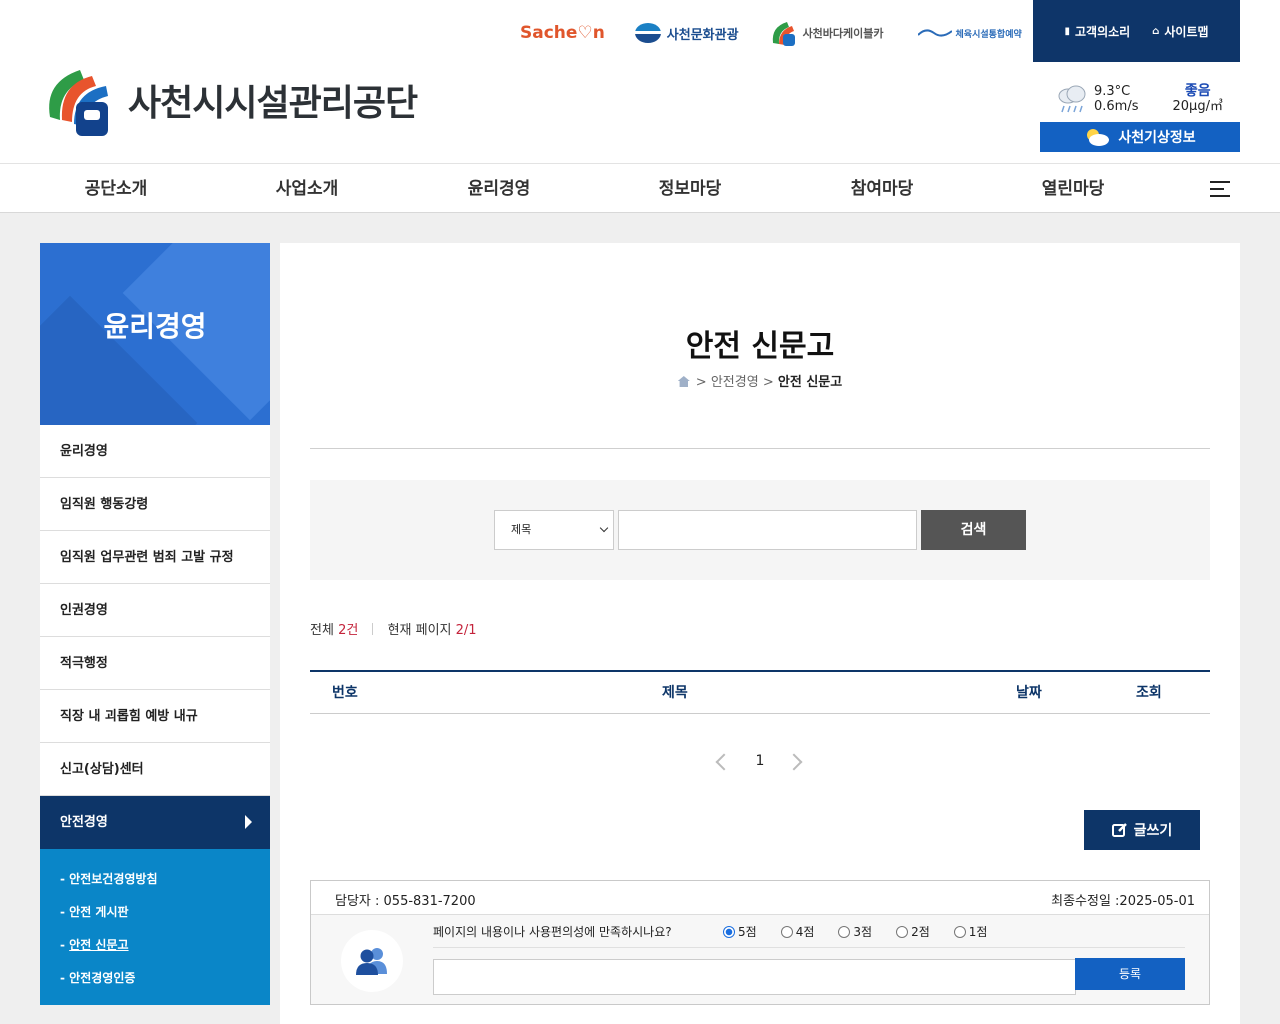  I want to click on gnb-open: 열린마당, so click(1073, 189).